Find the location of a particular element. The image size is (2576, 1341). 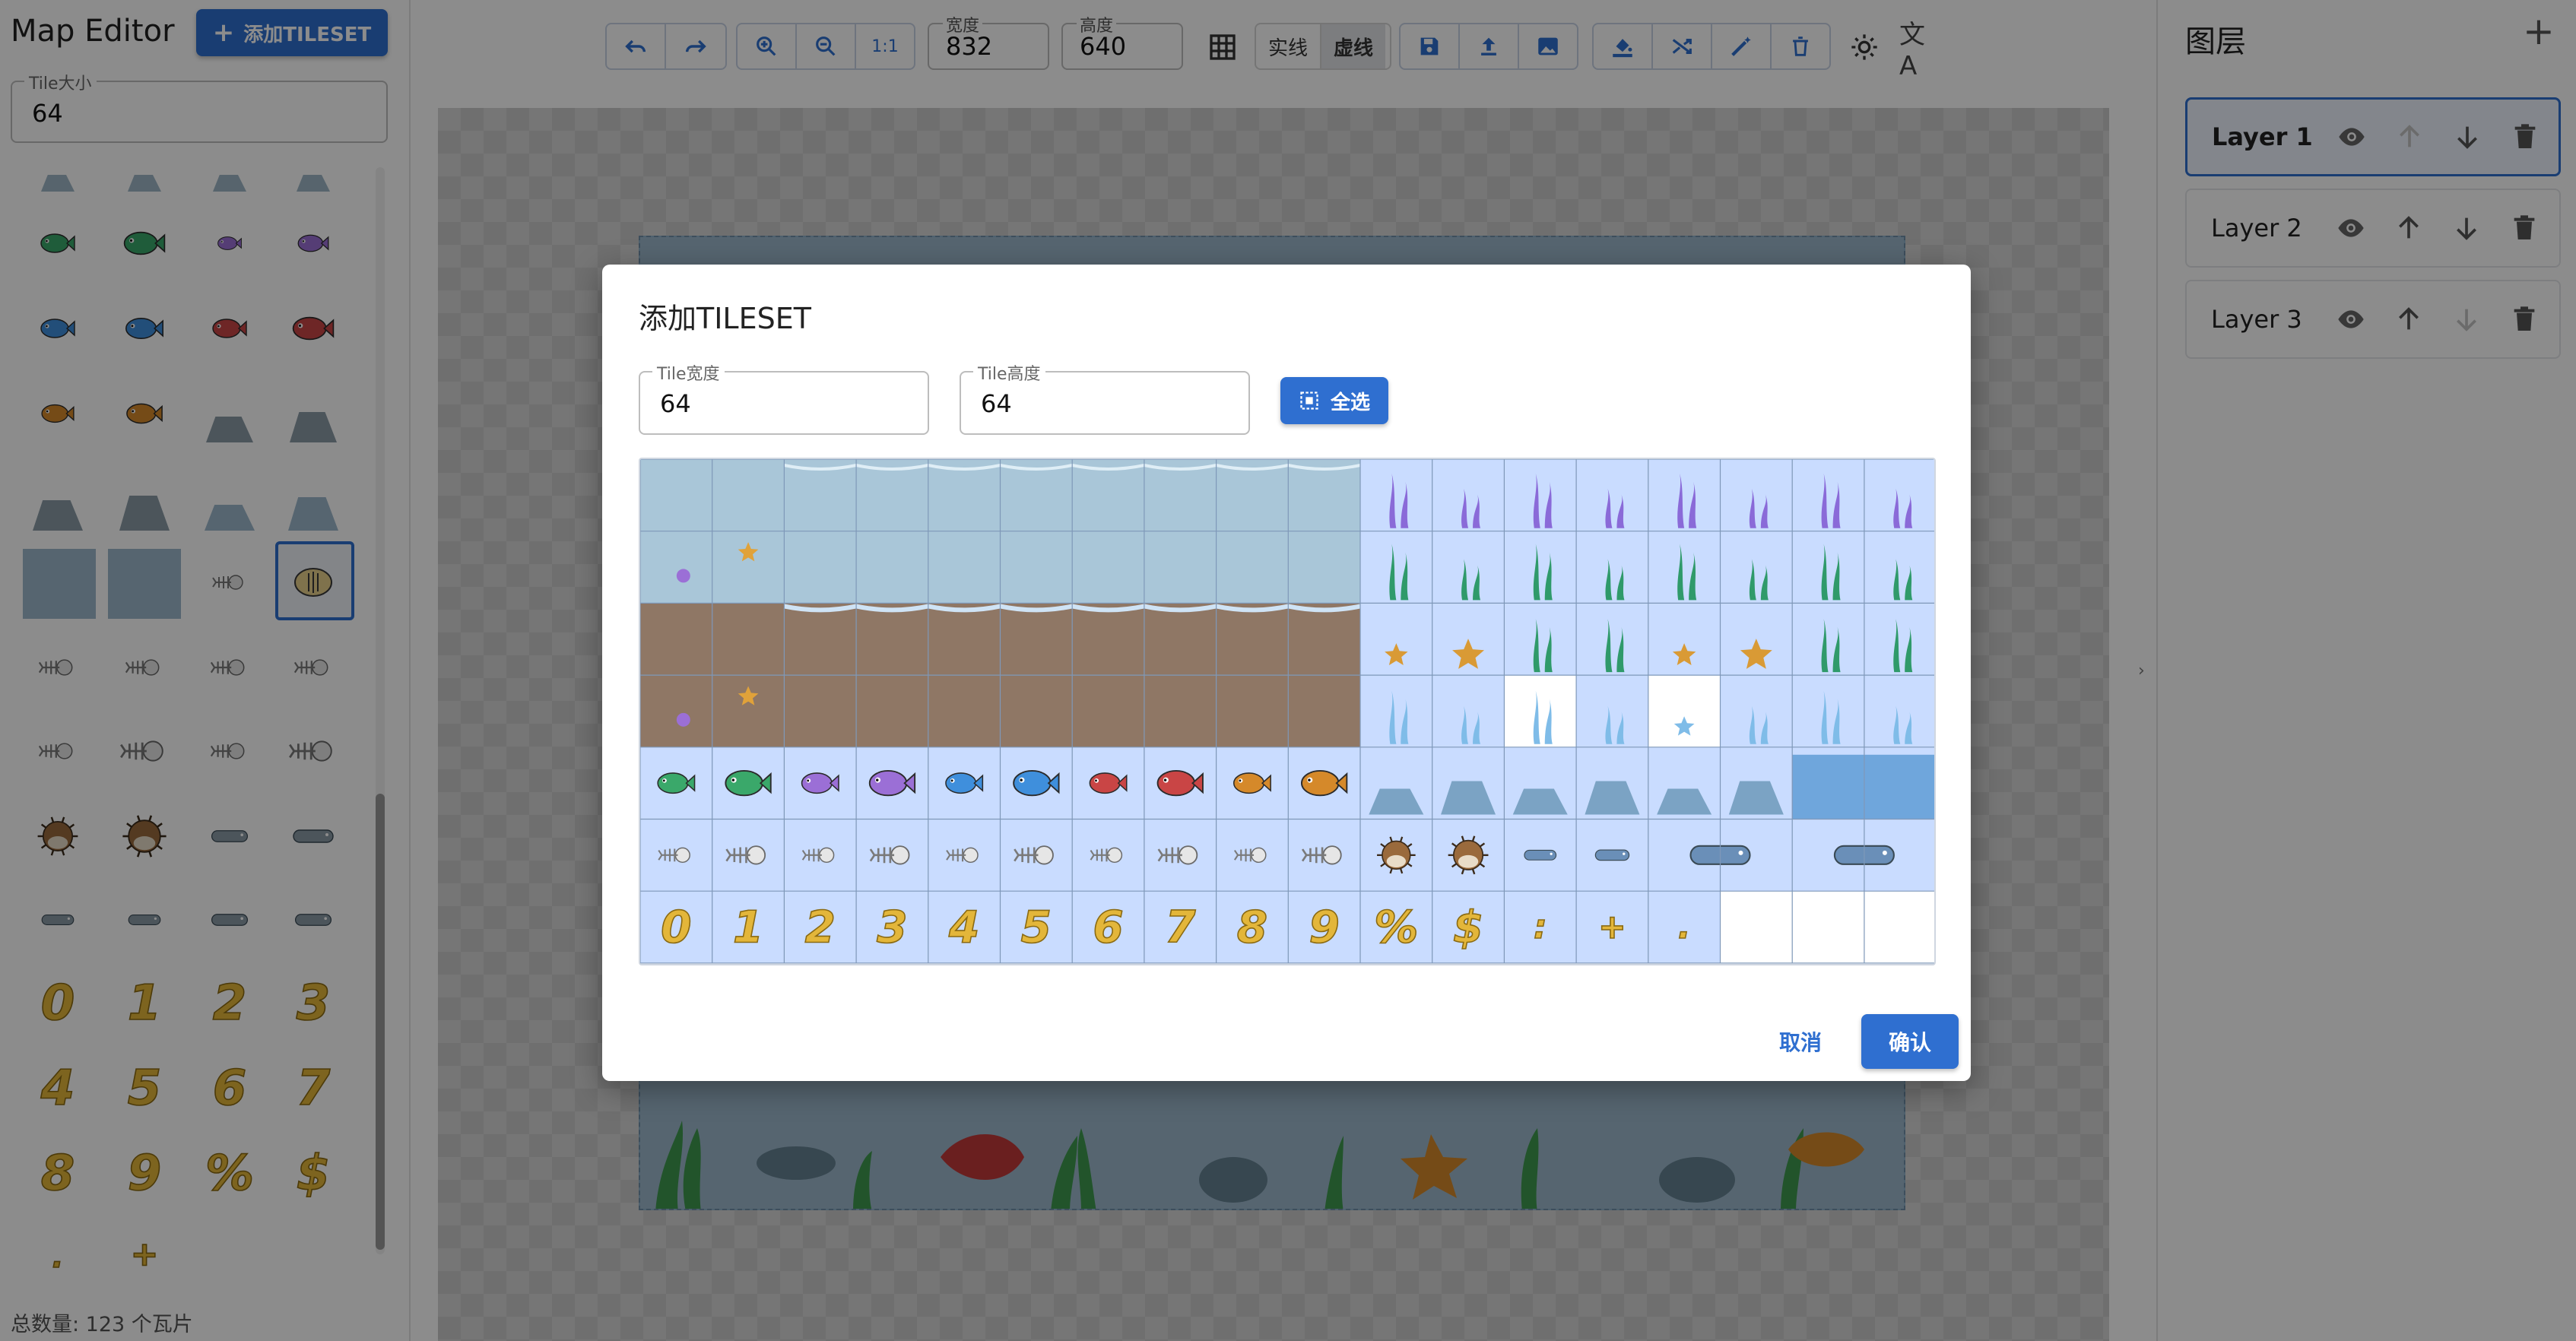

tileset-digit-tile: : is located at coordinates (1541, 927).